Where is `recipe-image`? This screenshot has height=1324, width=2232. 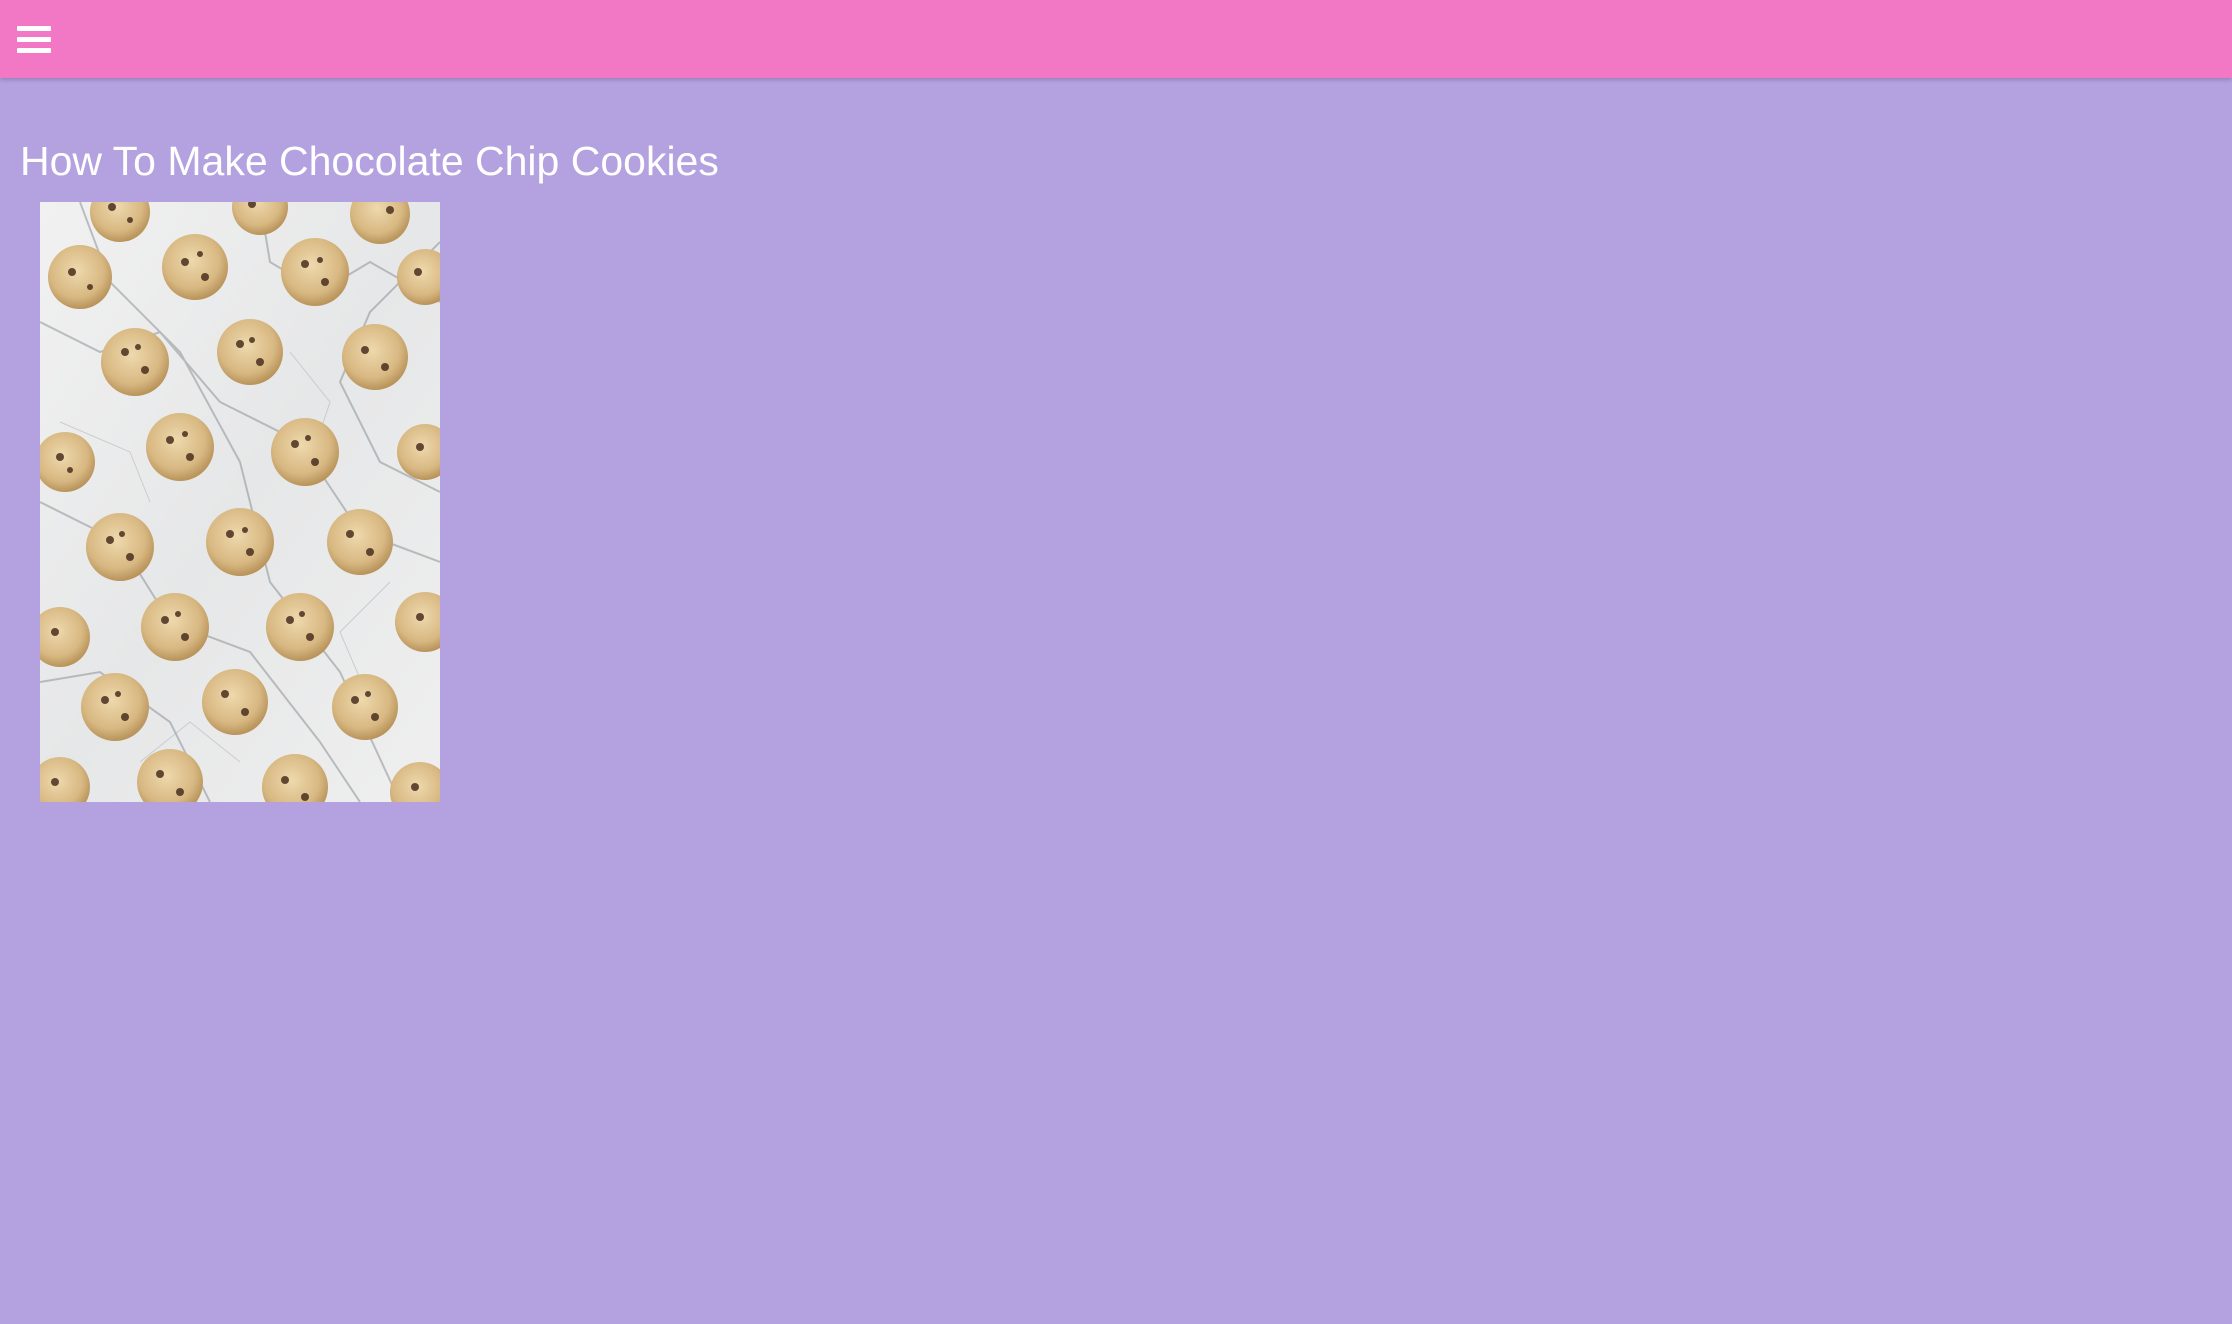
recipe-image is located at coordinates (240, 502).